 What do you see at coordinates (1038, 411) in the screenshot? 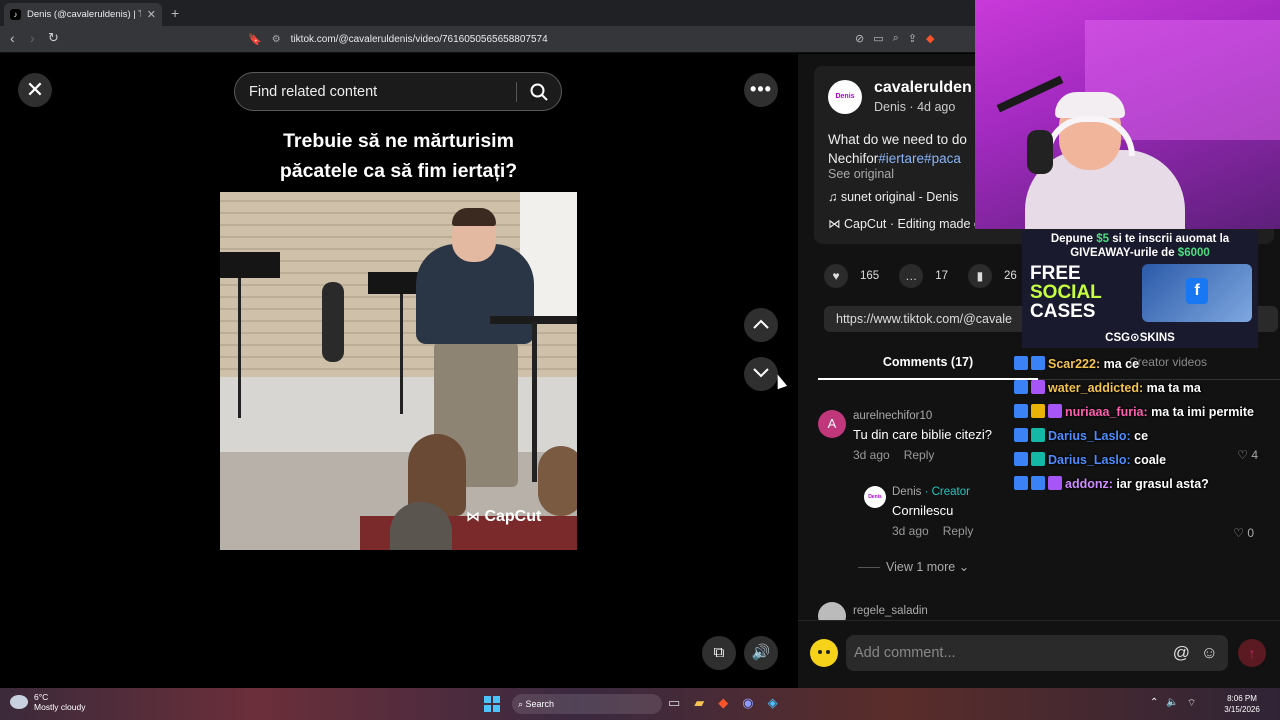
I see `crown-badge-icon` at bounding box center [1038, 411].